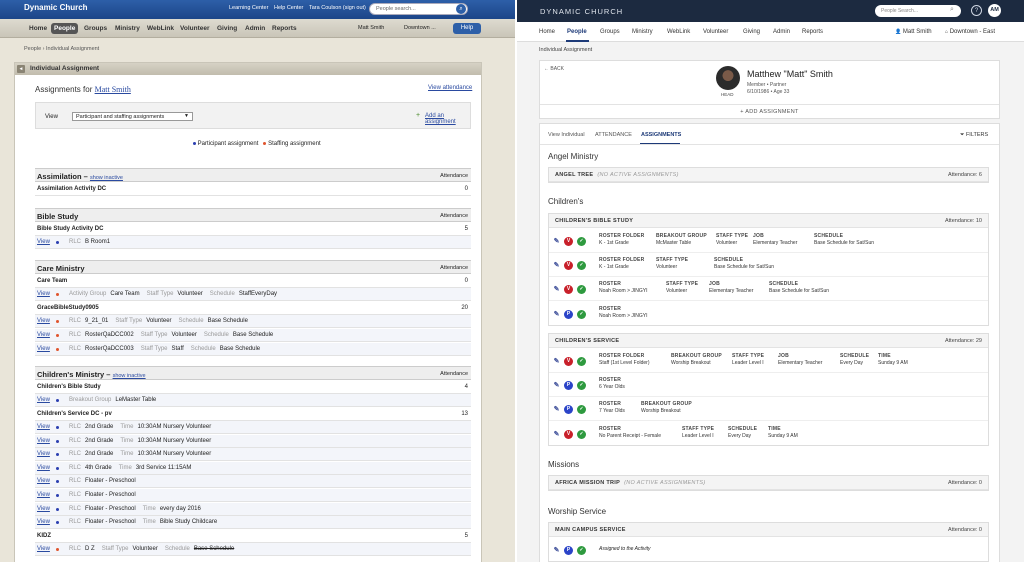 The image size is (1024, 562). I want to click on collapse-icon: ◂, so click(21, 69).